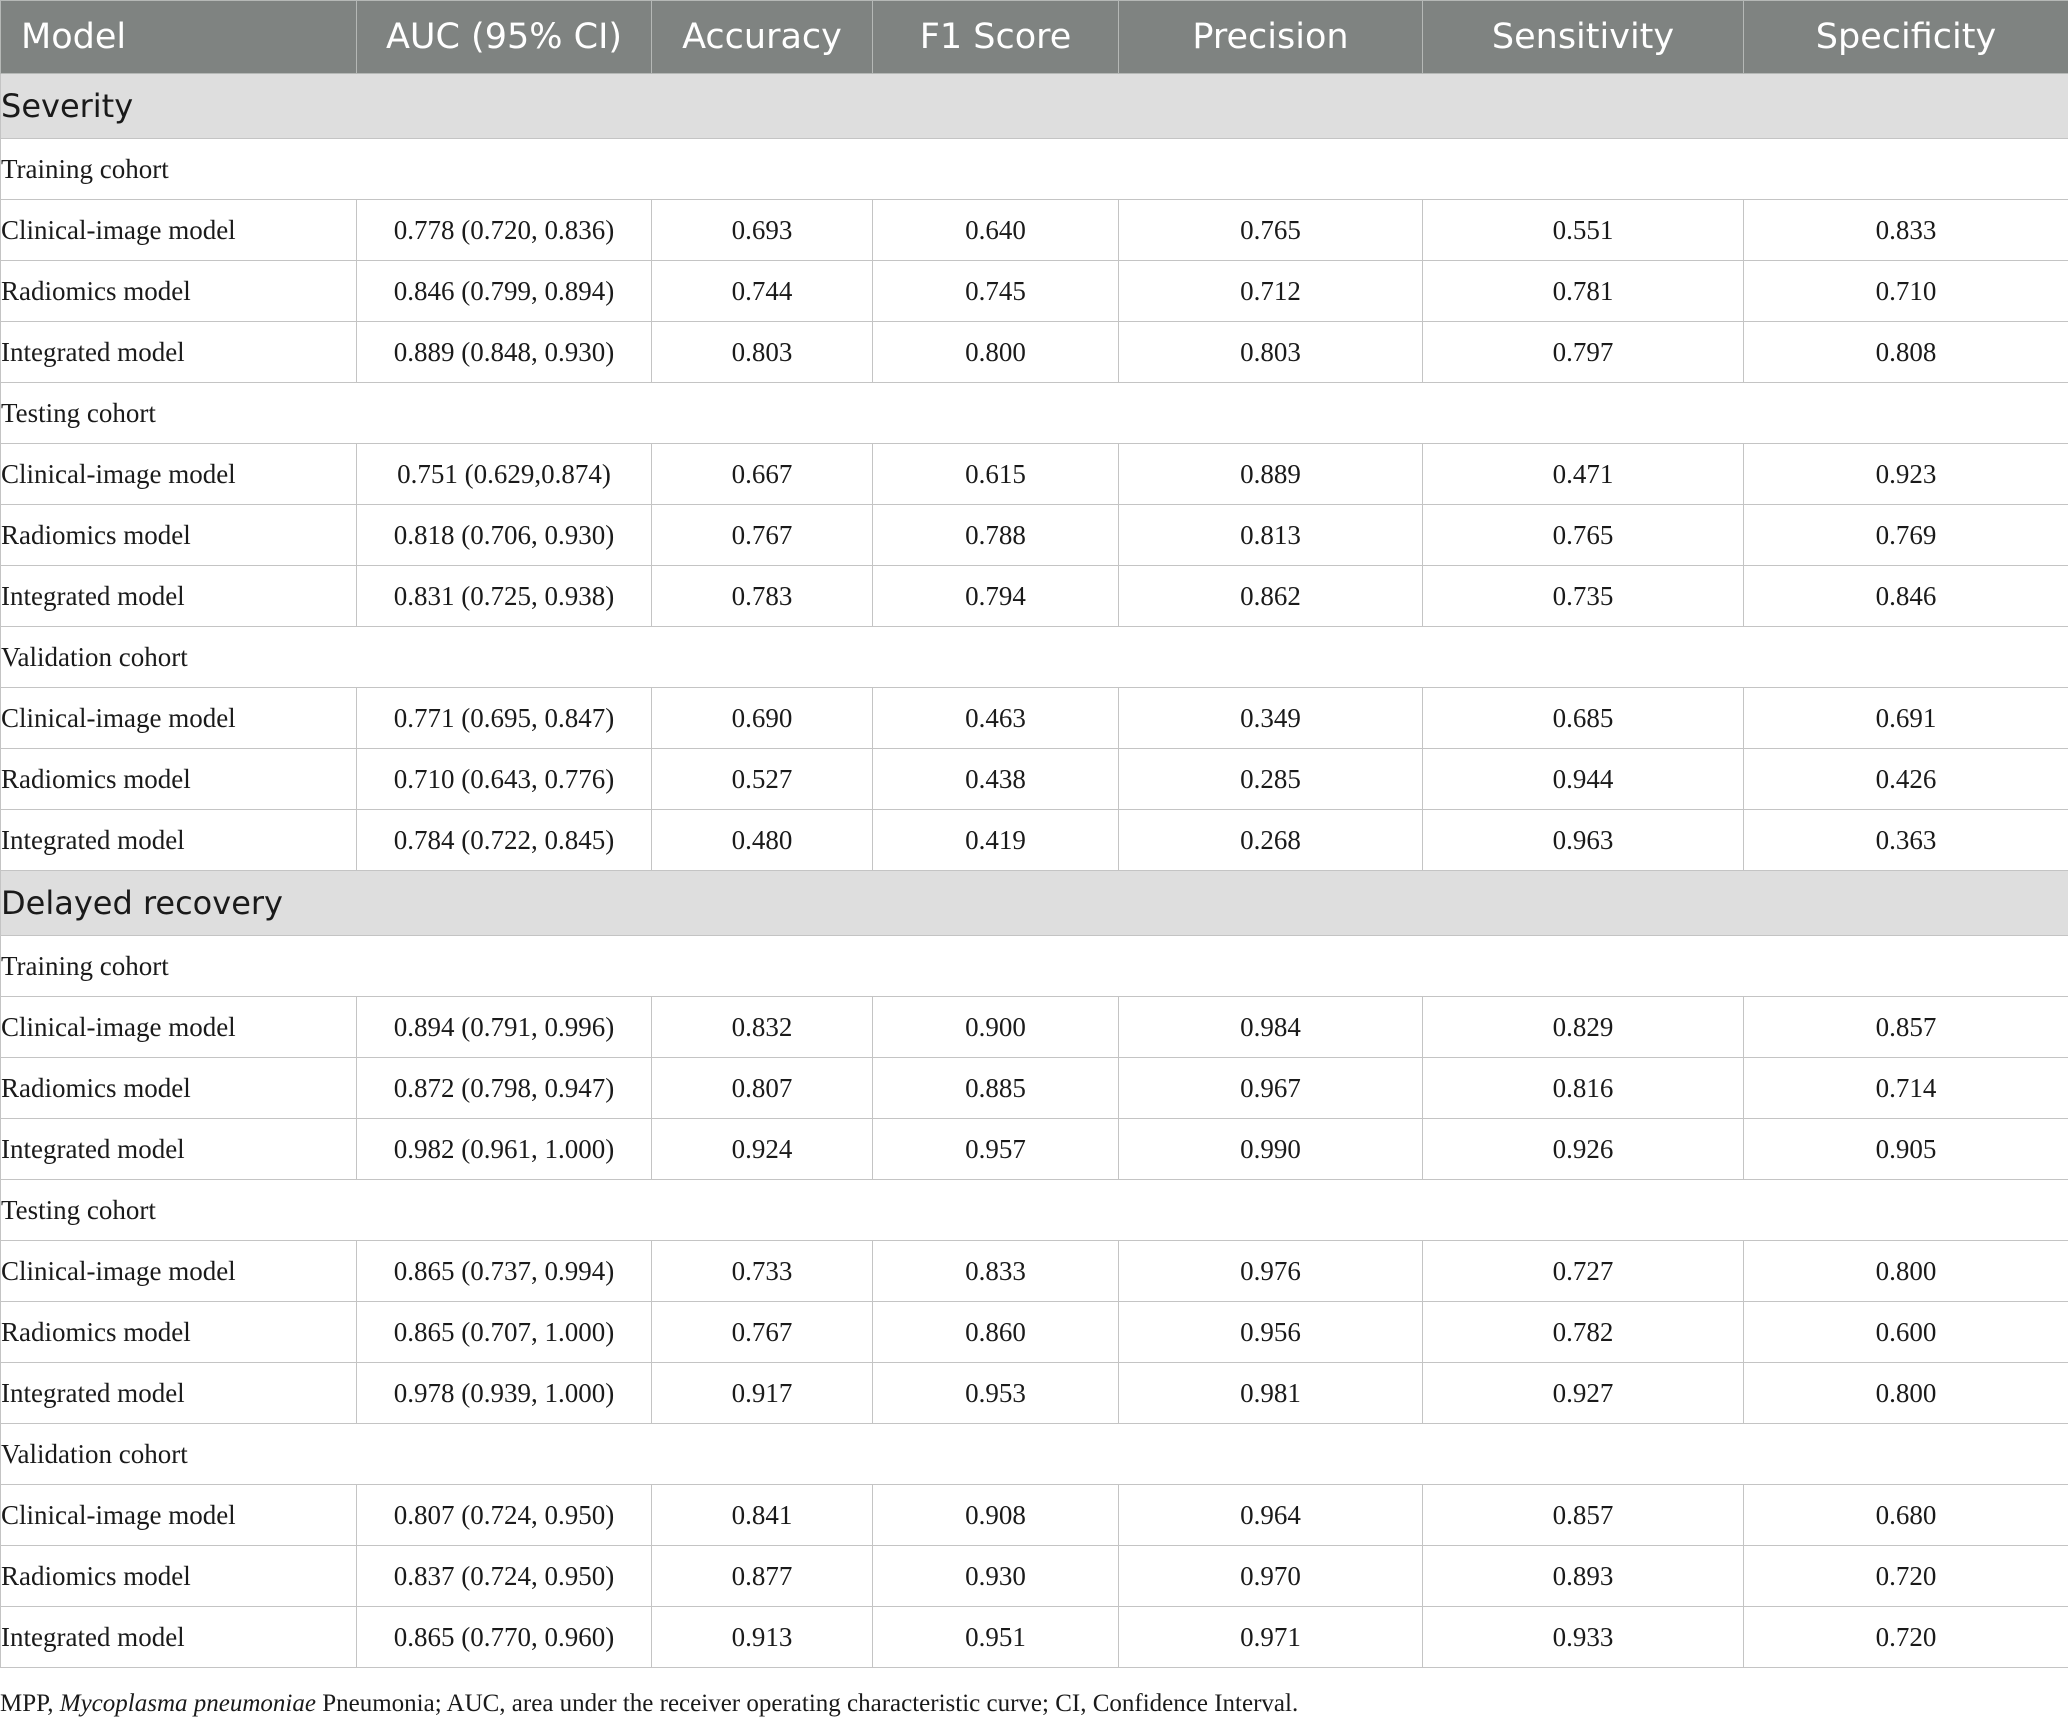  What do you see at coordinates (1905, 474) in the screenshot?
I see `cell-specificity: 0.923` at bounding box center [1905, 474].